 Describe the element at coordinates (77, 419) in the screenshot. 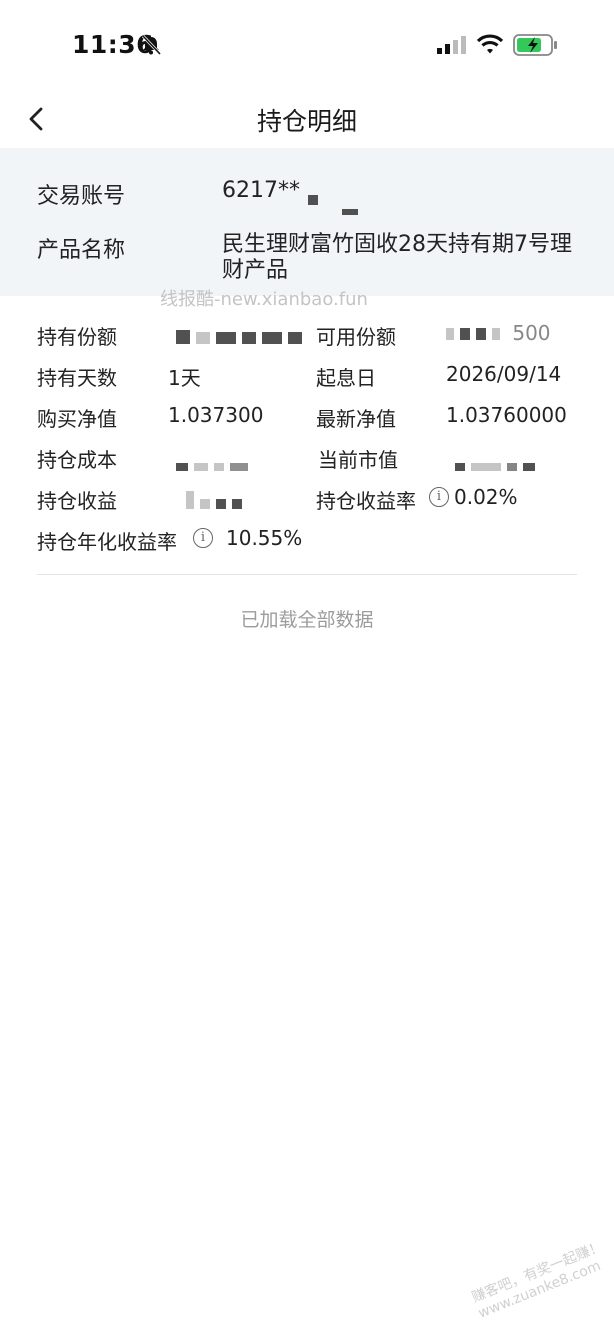

I see `buy-nav-label: 购买净值` at that location.